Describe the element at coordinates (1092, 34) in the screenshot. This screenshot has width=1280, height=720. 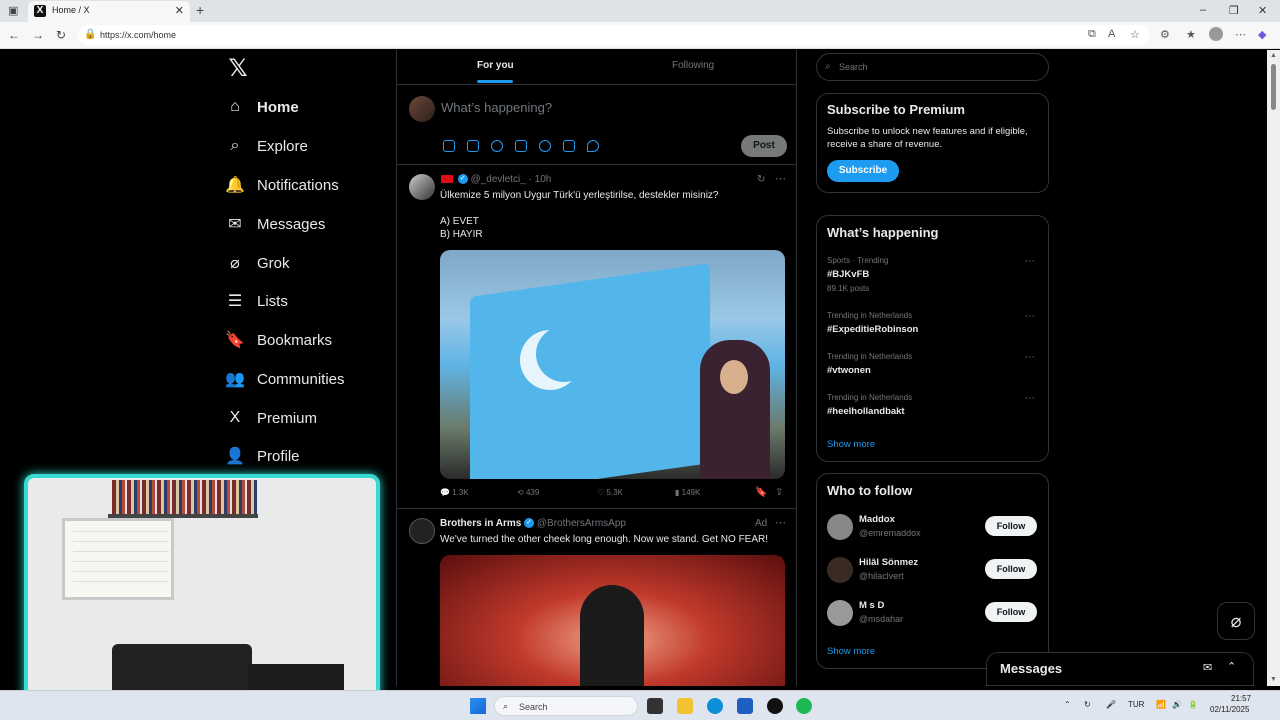
I see `split-screen-icon: ⧉` at that location.